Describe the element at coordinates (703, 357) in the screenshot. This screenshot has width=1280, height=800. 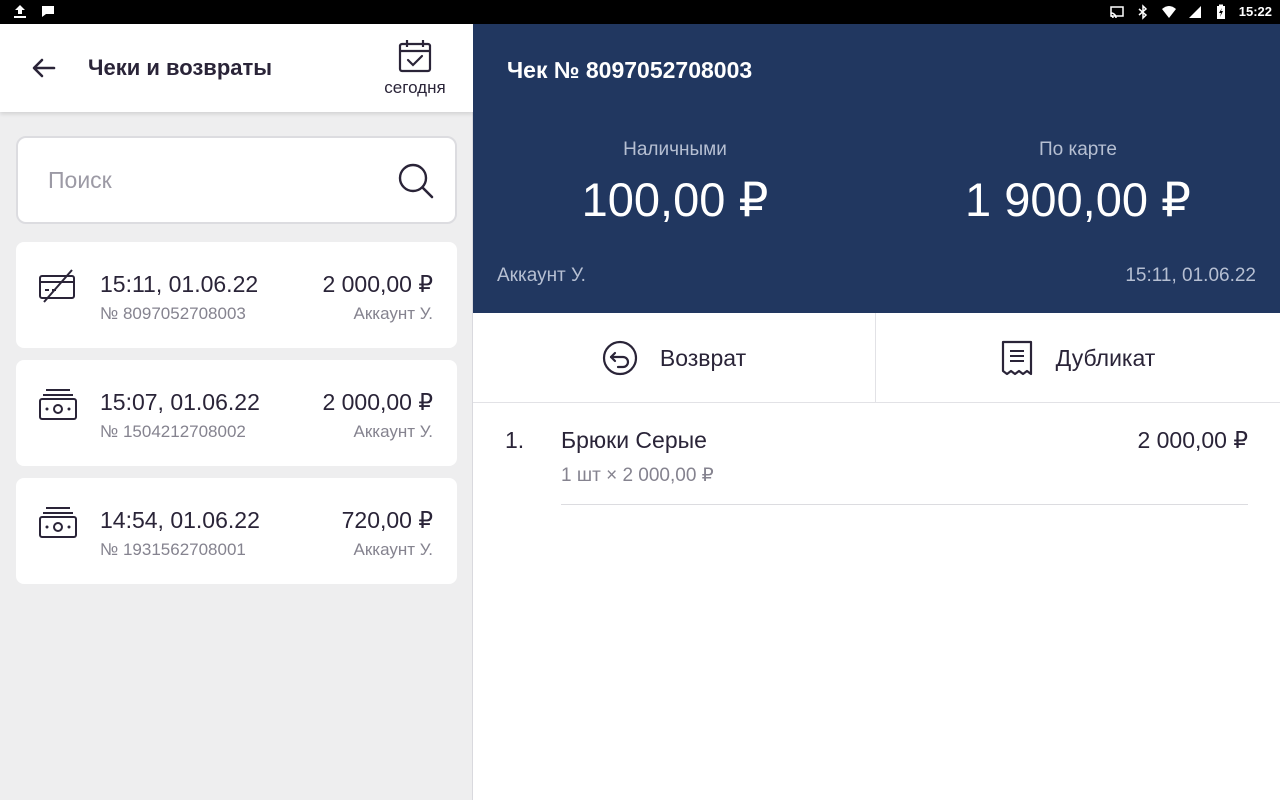
I see `refund-label: Возврат` at that location.